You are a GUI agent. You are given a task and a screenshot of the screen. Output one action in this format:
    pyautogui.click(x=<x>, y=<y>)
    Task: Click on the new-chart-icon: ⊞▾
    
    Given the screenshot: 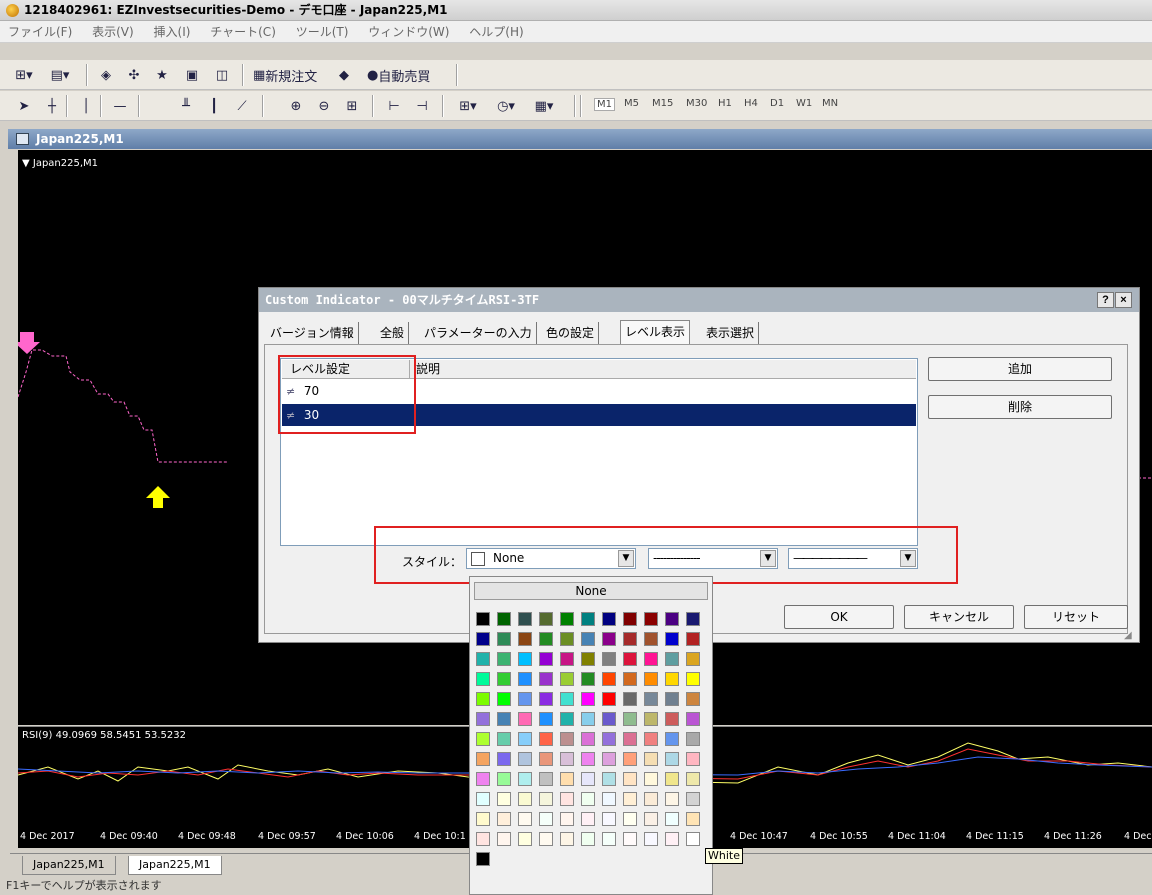 What is the action you would take?
    pyautogui.click(x=24, y=75)
    